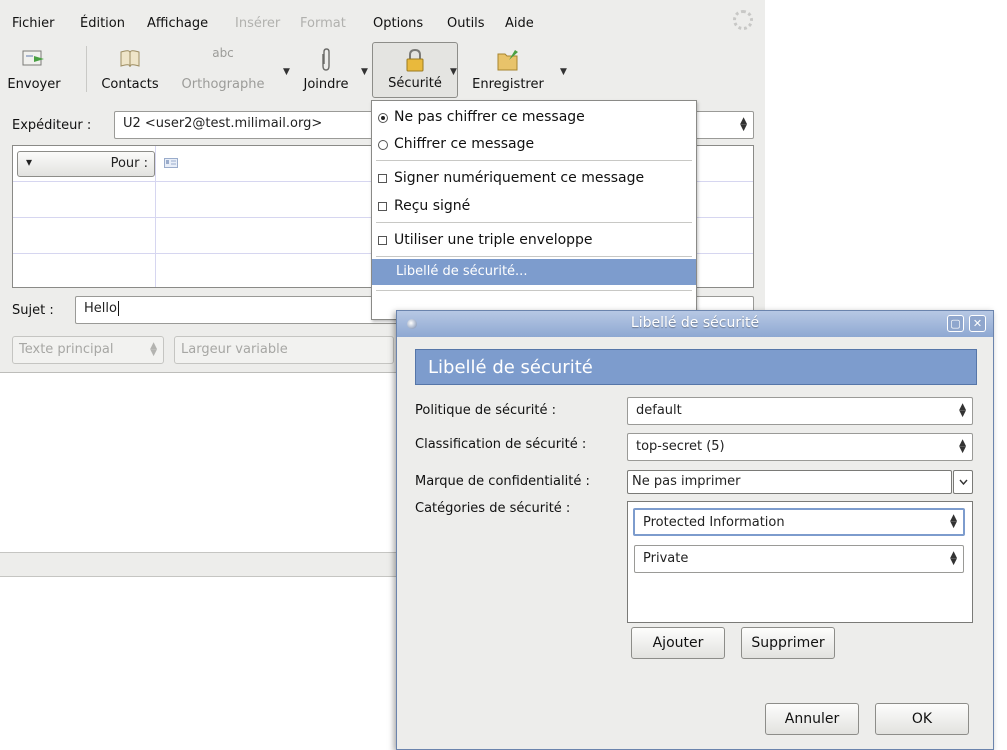  I want to click on font-width-select: Largeur variable, so click(284, 350).